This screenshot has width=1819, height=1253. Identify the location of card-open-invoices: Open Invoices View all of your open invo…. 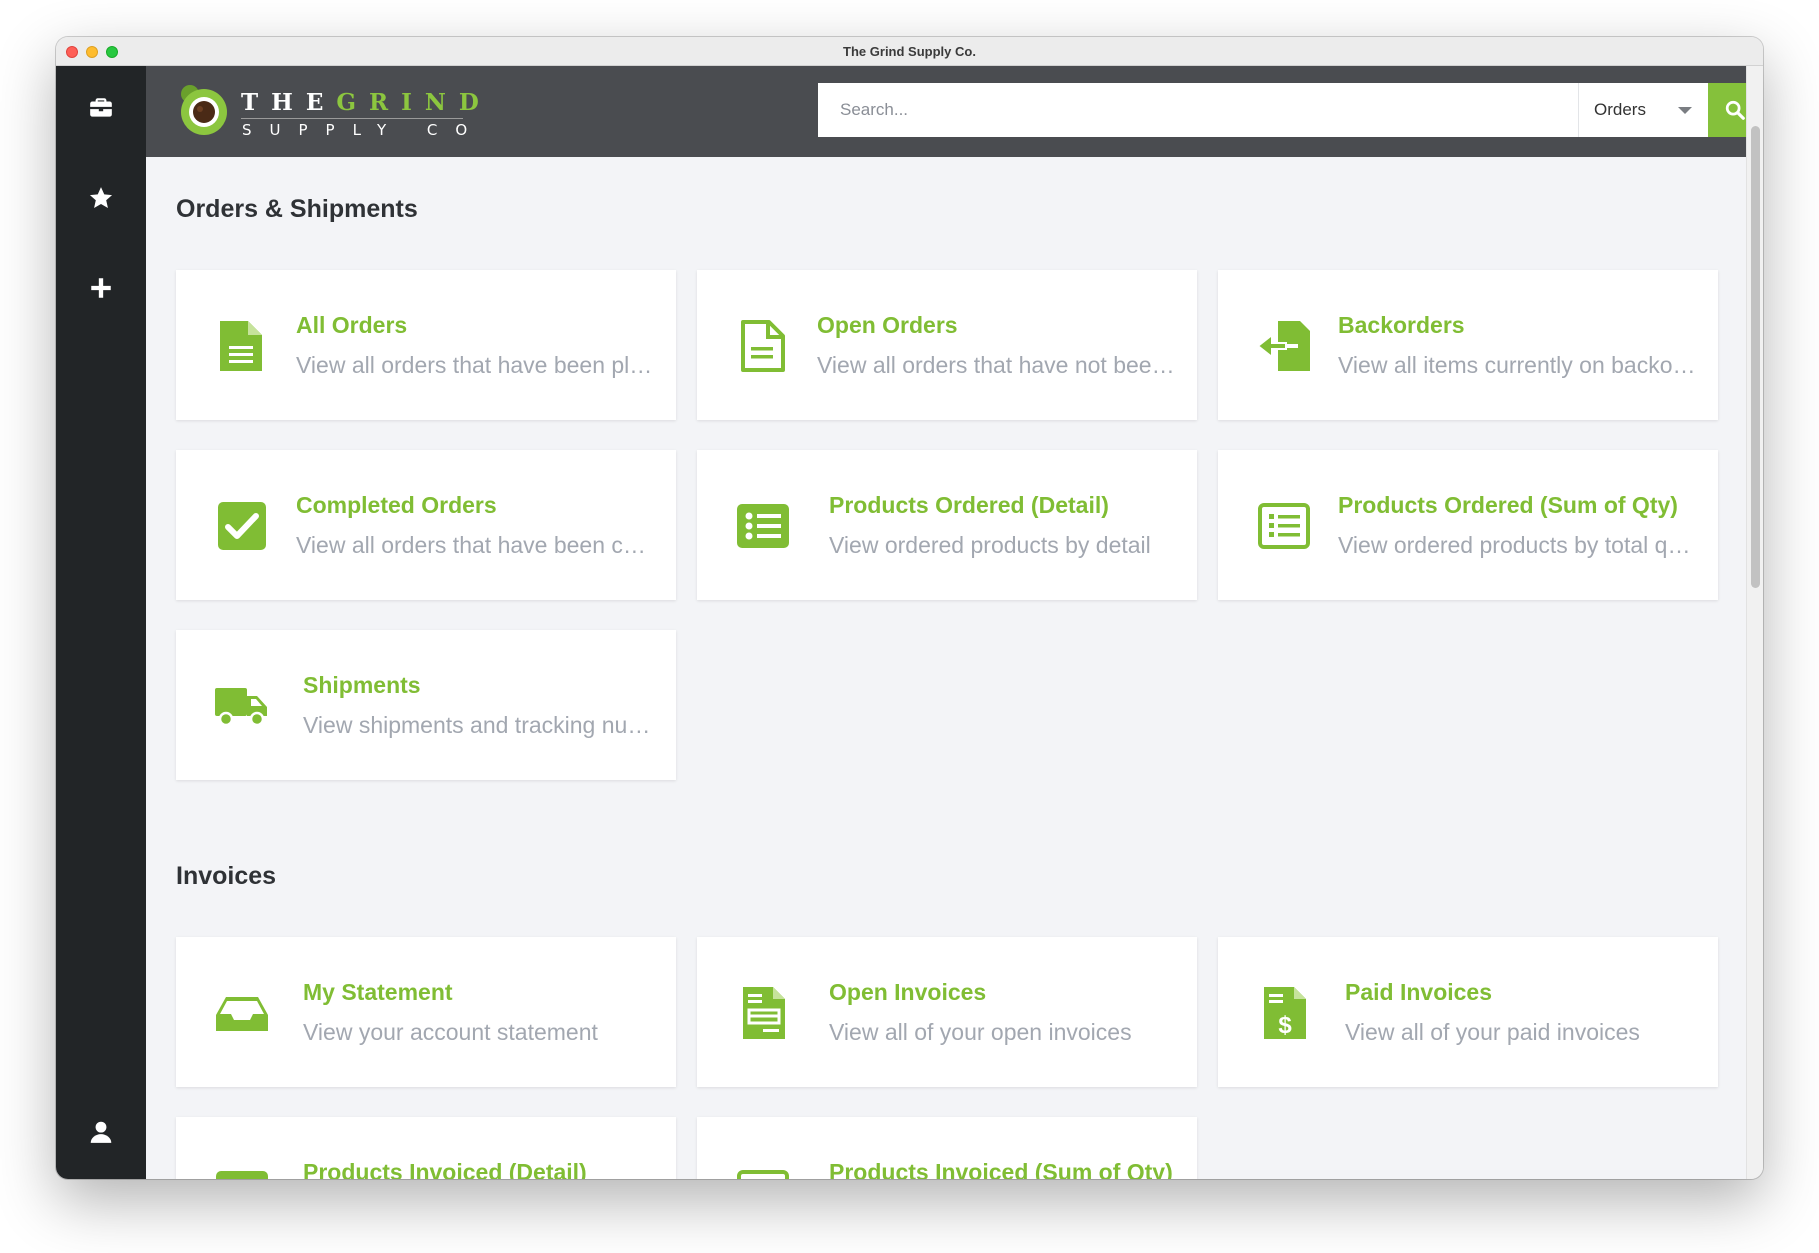
(947, 1012).